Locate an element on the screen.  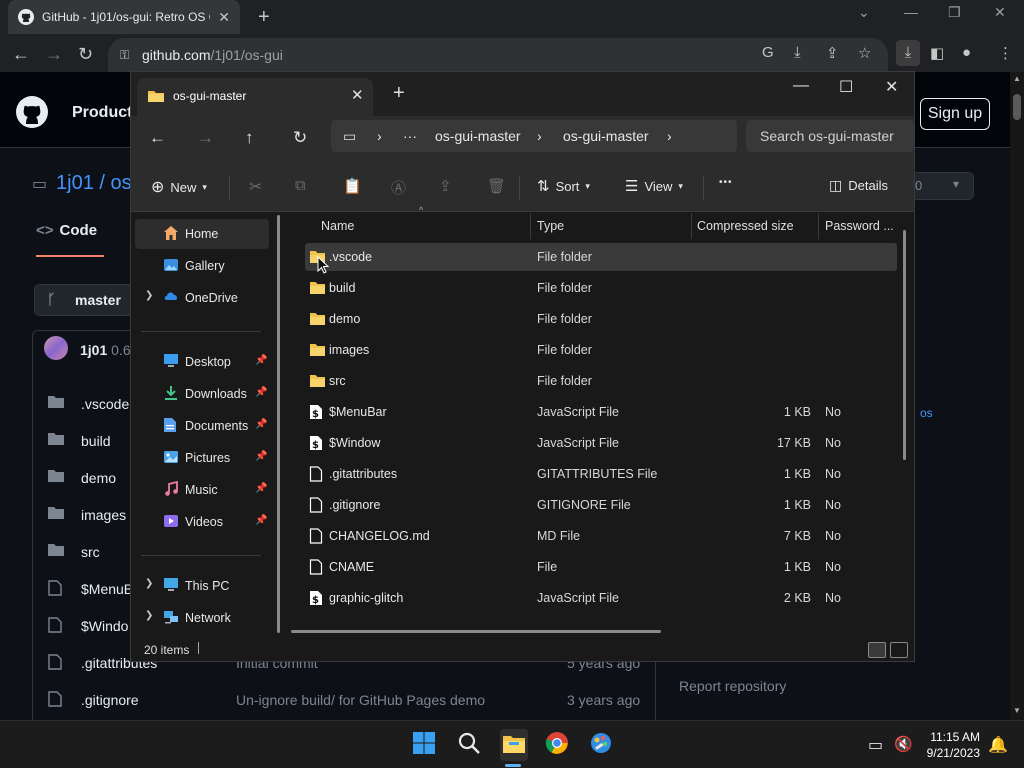
sidebar-item-gallery: Gallery is located at coordinates (202, 266).